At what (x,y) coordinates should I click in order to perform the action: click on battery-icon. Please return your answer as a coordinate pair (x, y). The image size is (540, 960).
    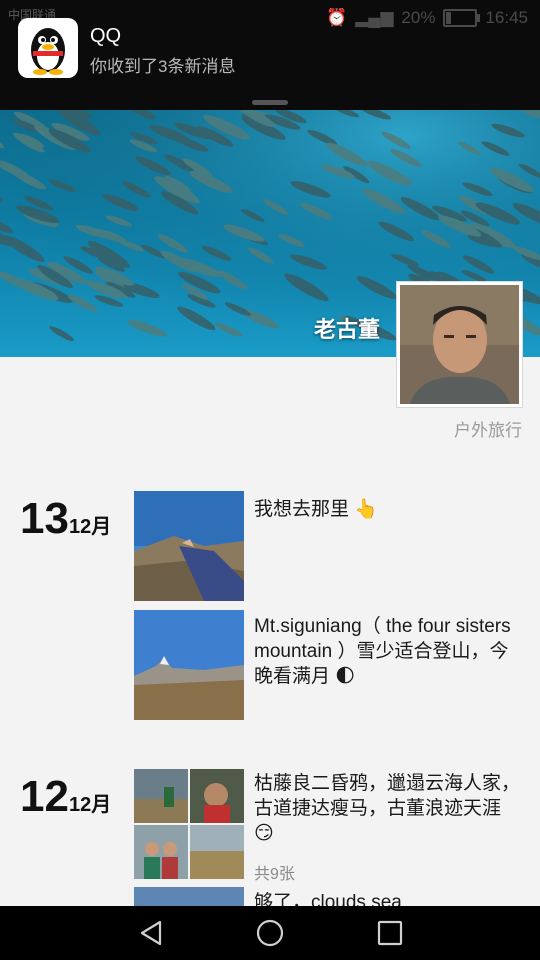
    Looking at the image, I should click on (462, 18).